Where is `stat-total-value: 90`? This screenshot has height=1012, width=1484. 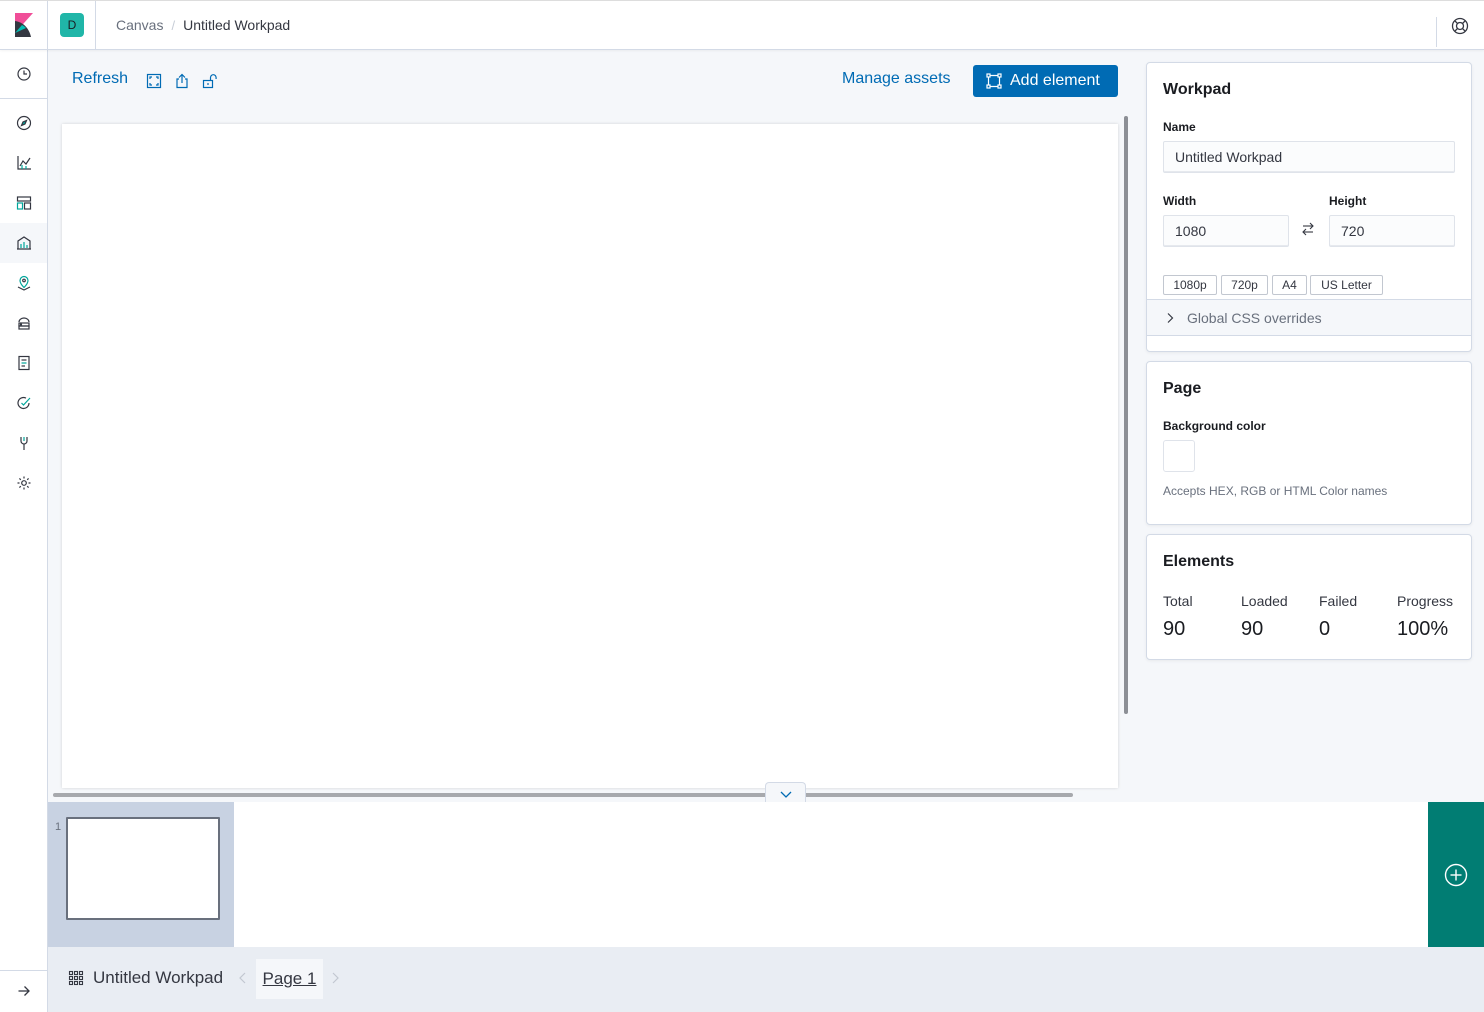
stat-total-value: 90 is located at coordinates (1174, 629).